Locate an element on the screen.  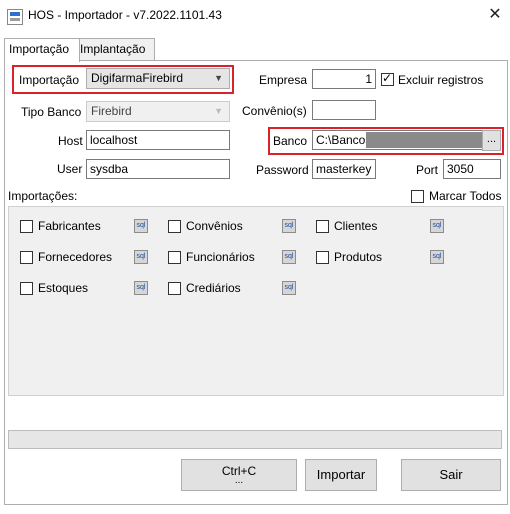
empresa-input: 1 is located at coordinates (344, 79).